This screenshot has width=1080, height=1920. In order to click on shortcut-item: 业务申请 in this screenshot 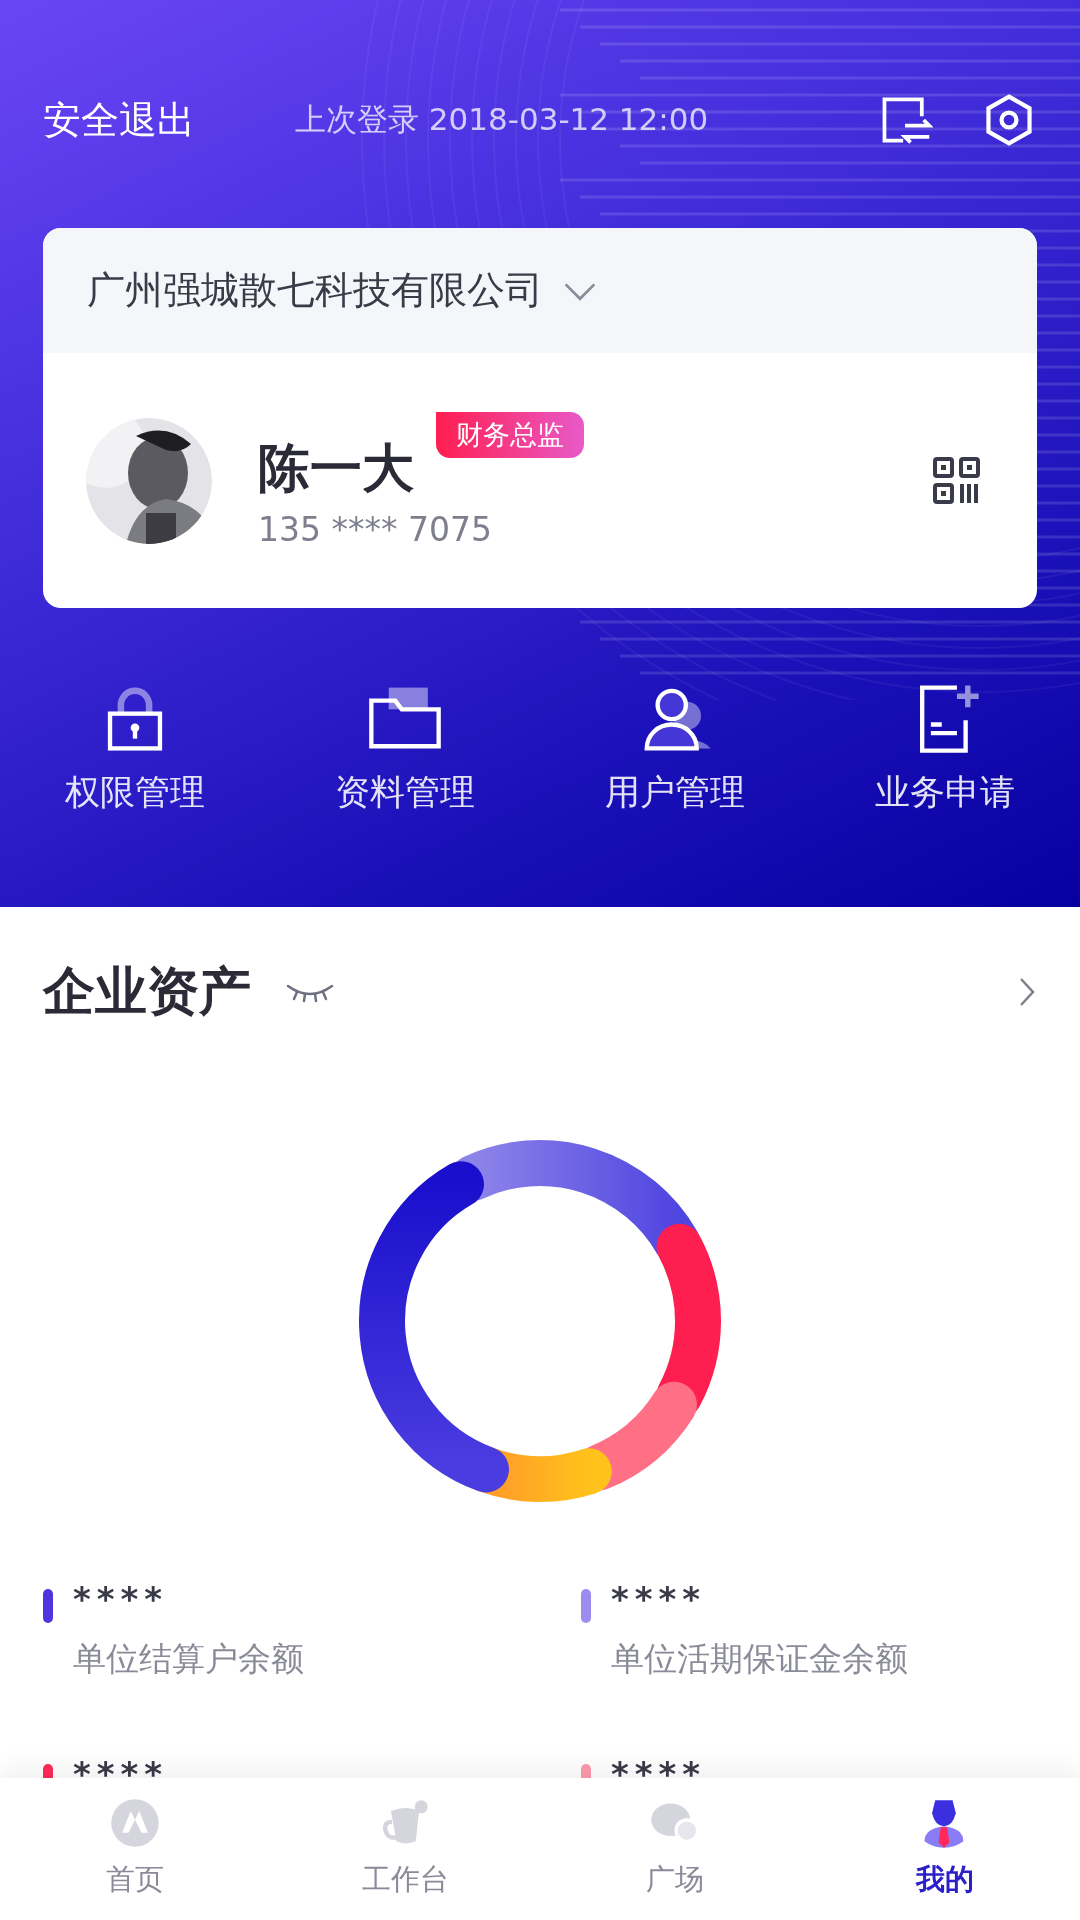, I will do `click(945, 749)`.